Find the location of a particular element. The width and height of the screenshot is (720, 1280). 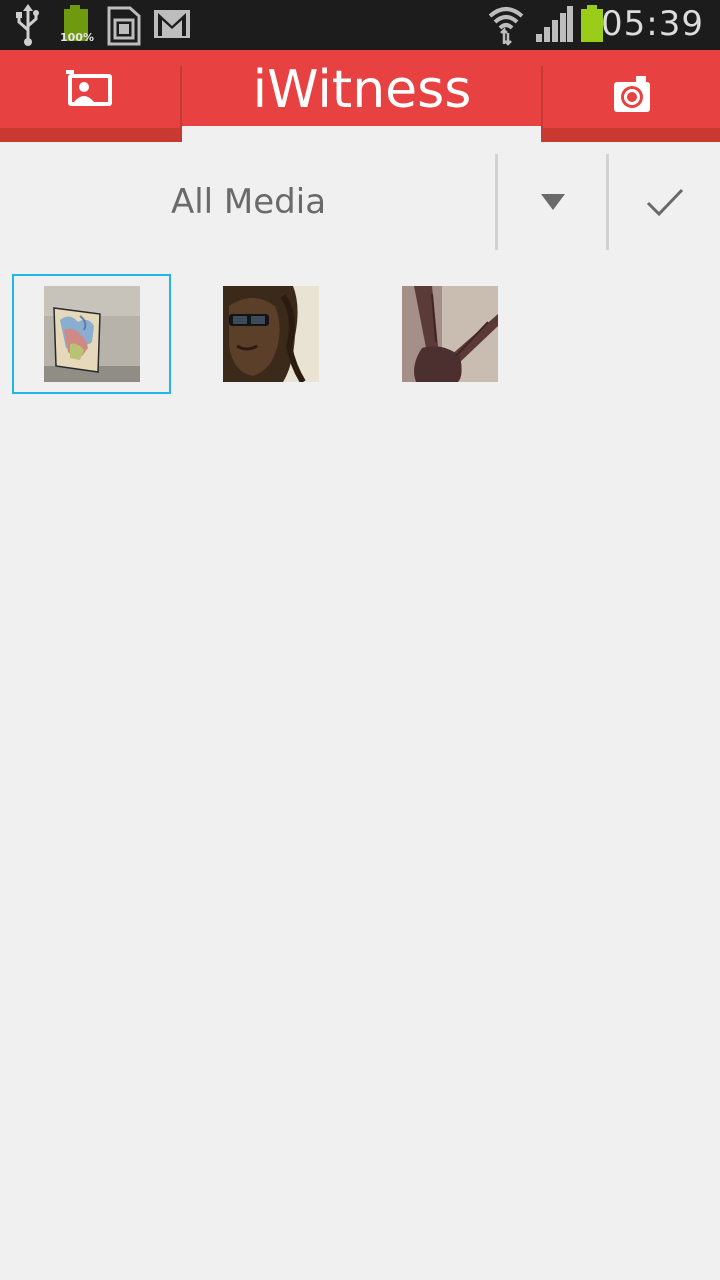

map-photo-thumbnail is located at coordinates (91, 334).